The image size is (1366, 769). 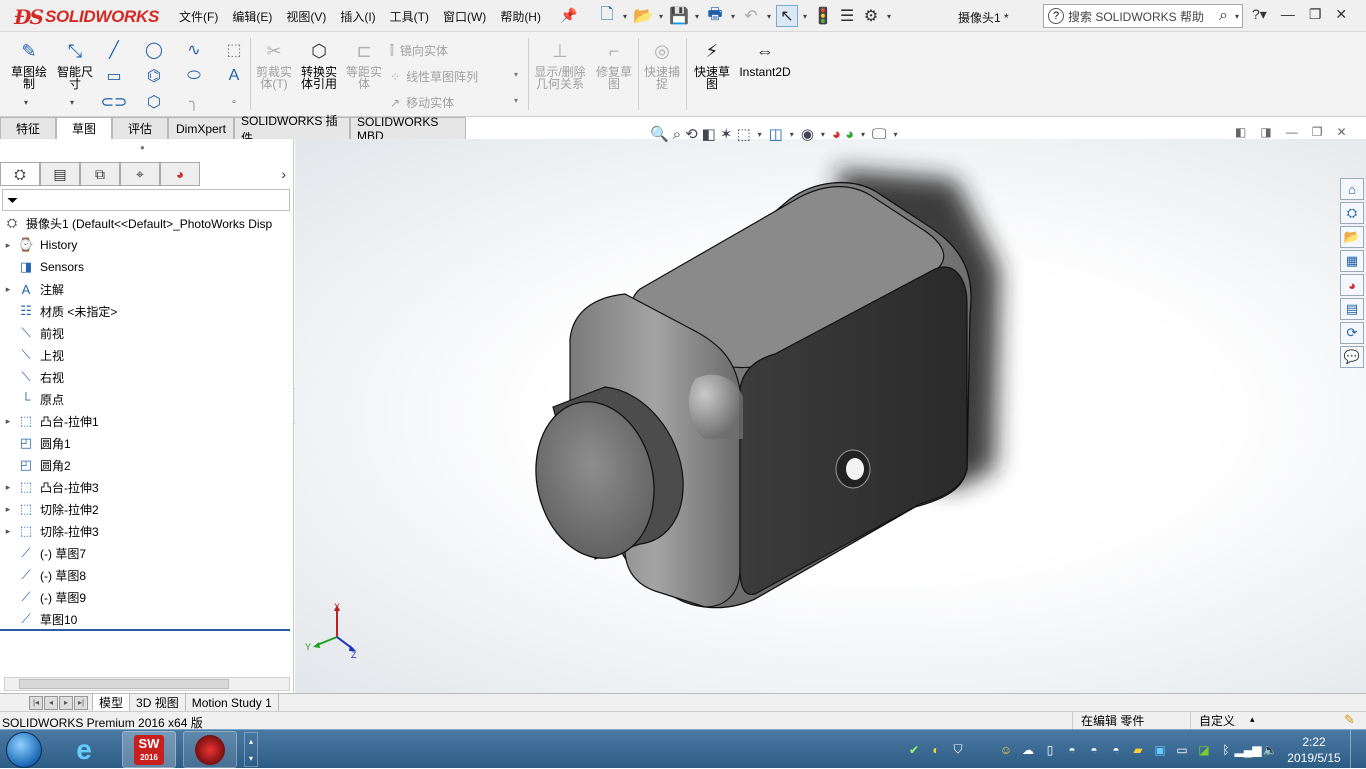 I want to click on tree-item: ▸ ⬚ 凸台-拉伸3, so click(x=146, y=487).